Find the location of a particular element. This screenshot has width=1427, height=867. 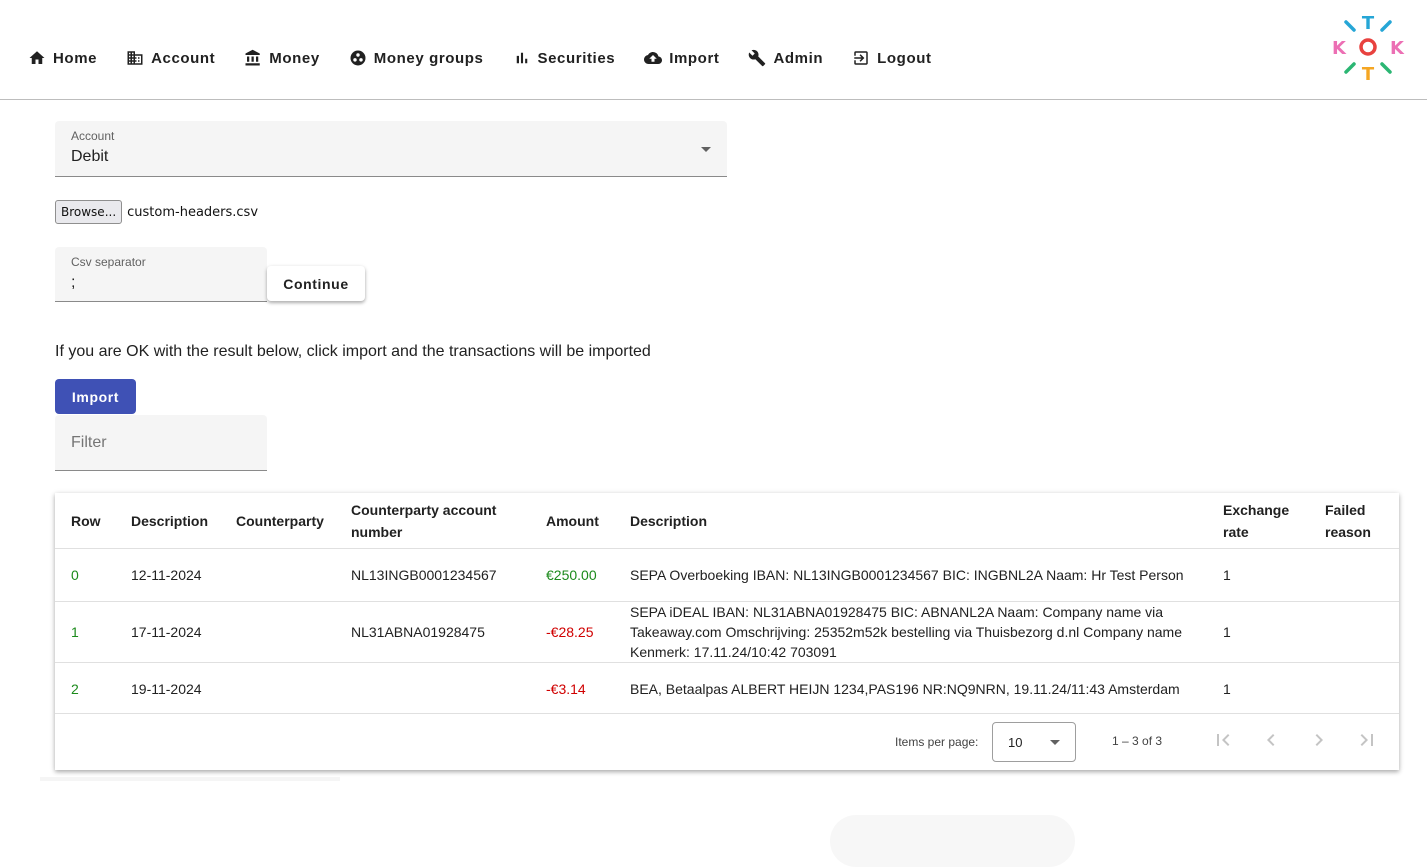

cell-row: 1 is located at coordinates (85, 632).